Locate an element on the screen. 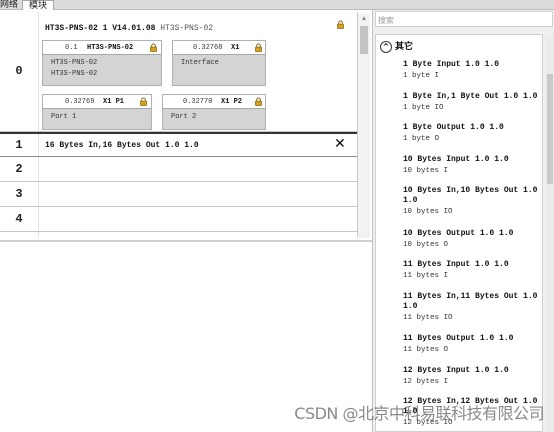  module-box-interface: 0.32768 X1 Interface is located at coordinates (219, 63).